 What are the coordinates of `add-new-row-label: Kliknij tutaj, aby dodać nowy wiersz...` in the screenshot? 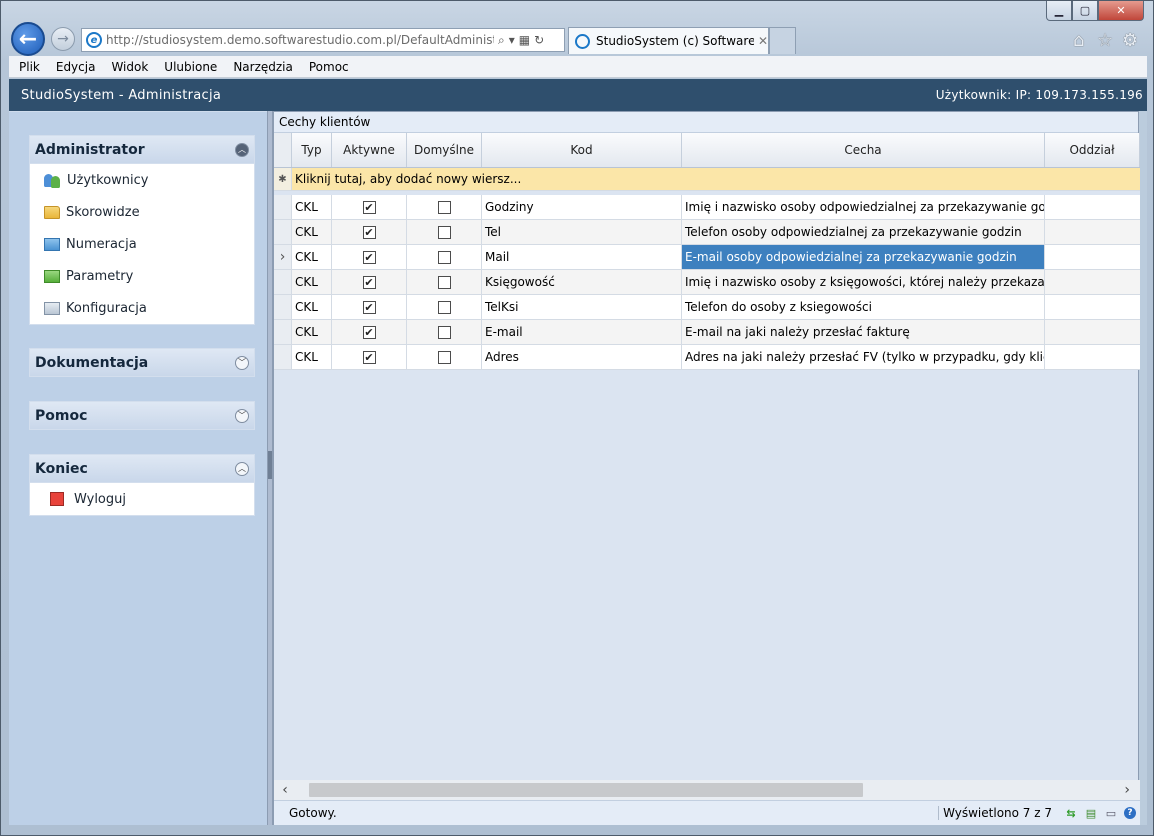 It's located at (406, 179).